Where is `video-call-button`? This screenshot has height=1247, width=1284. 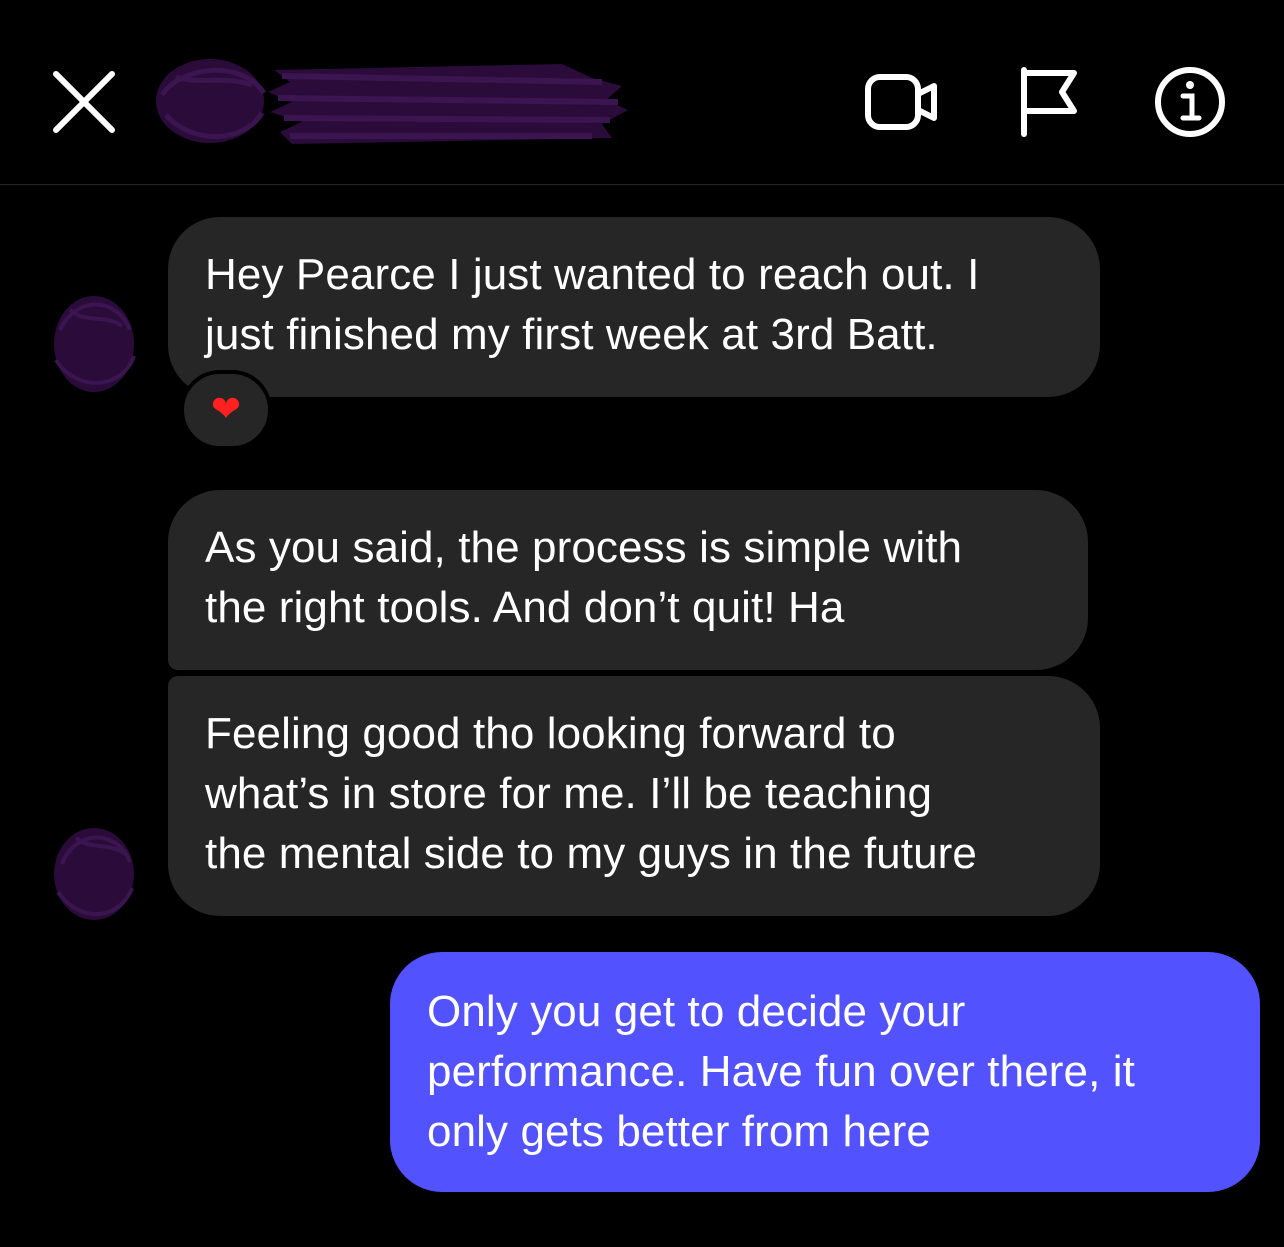
video-call-button is located at coordinates (902, 102).